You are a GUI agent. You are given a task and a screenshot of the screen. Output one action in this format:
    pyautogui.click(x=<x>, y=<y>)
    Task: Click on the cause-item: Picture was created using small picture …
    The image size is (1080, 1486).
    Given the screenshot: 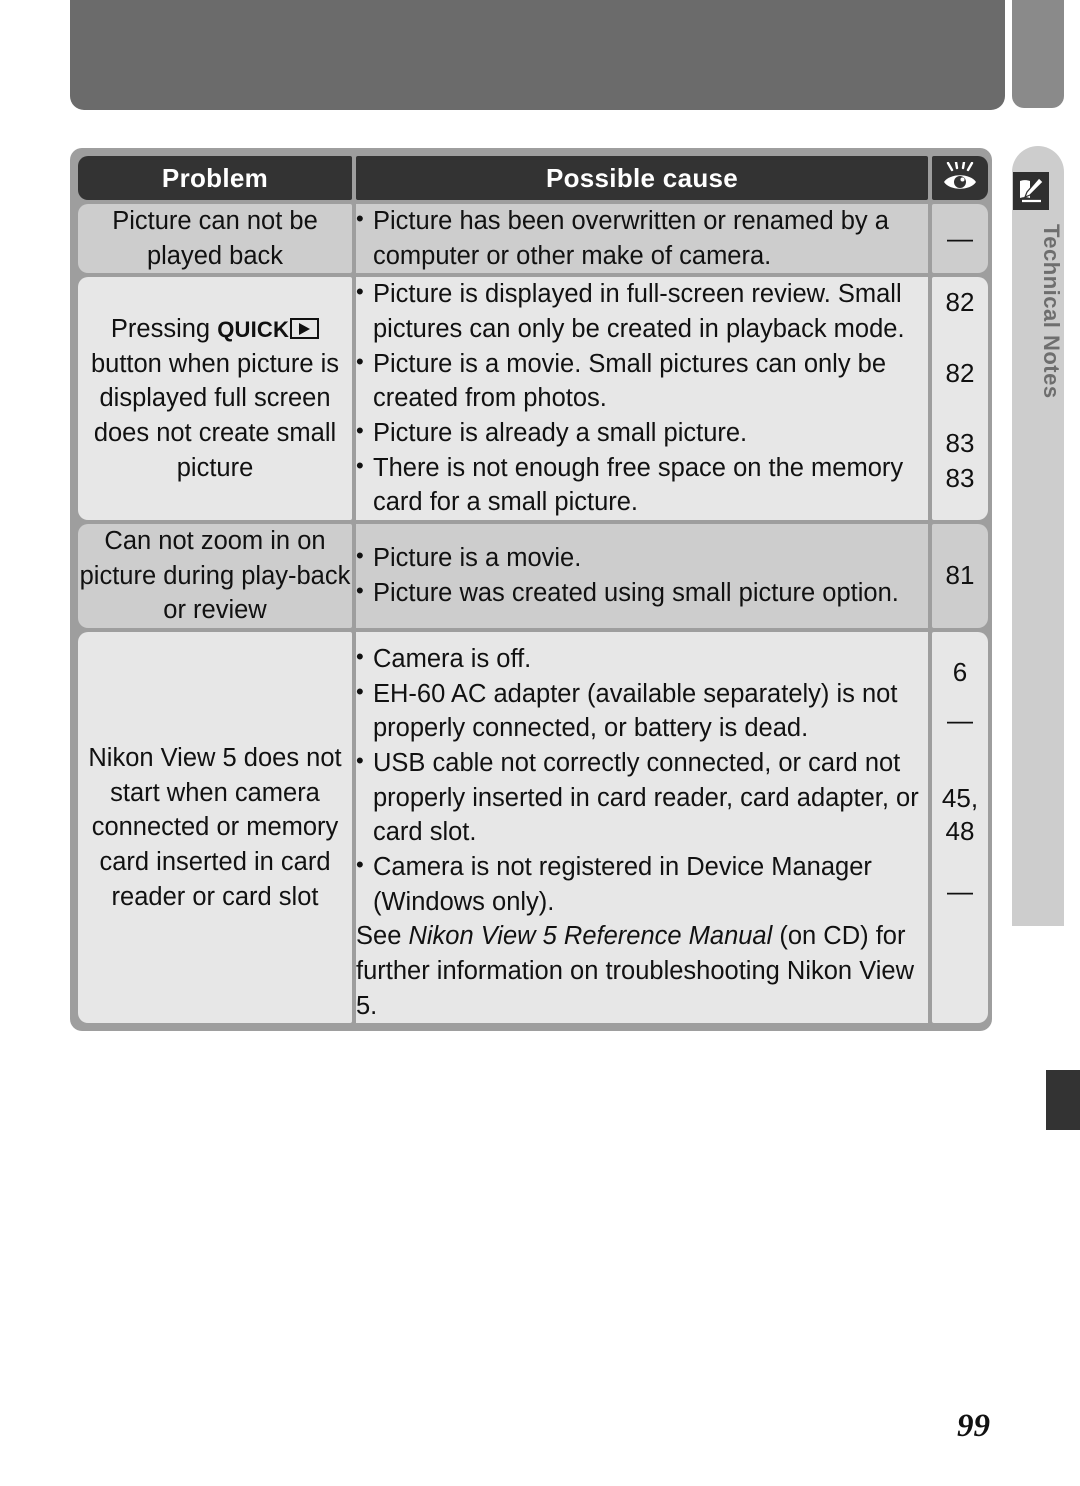 What is the action you would take?
    pyautogui.click(x=642, y=593)
    